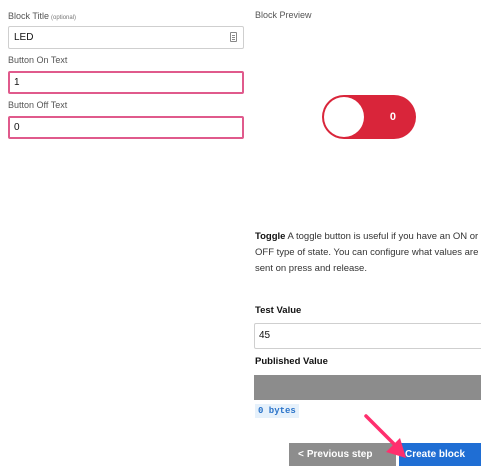 The width and height of the screenshot is (481, 466). I want to click on toggle-knob, so click(344, 117).